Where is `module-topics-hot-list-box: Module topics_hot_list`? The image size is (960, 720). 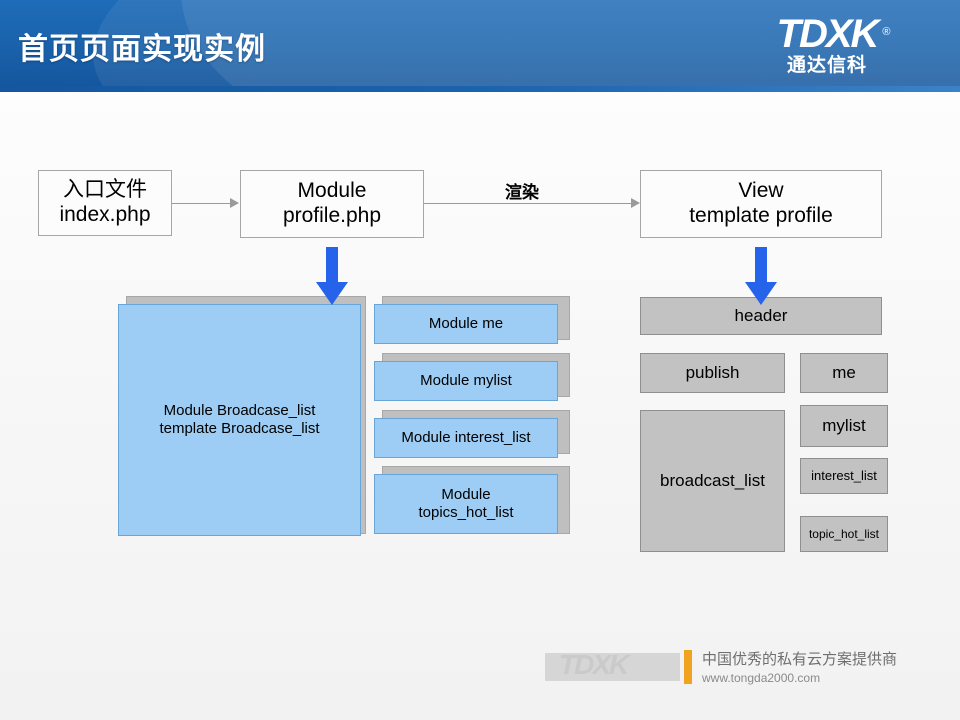 module-topics-hot-list-box: Module topics_hot_list is located at coordinates (466, 504).